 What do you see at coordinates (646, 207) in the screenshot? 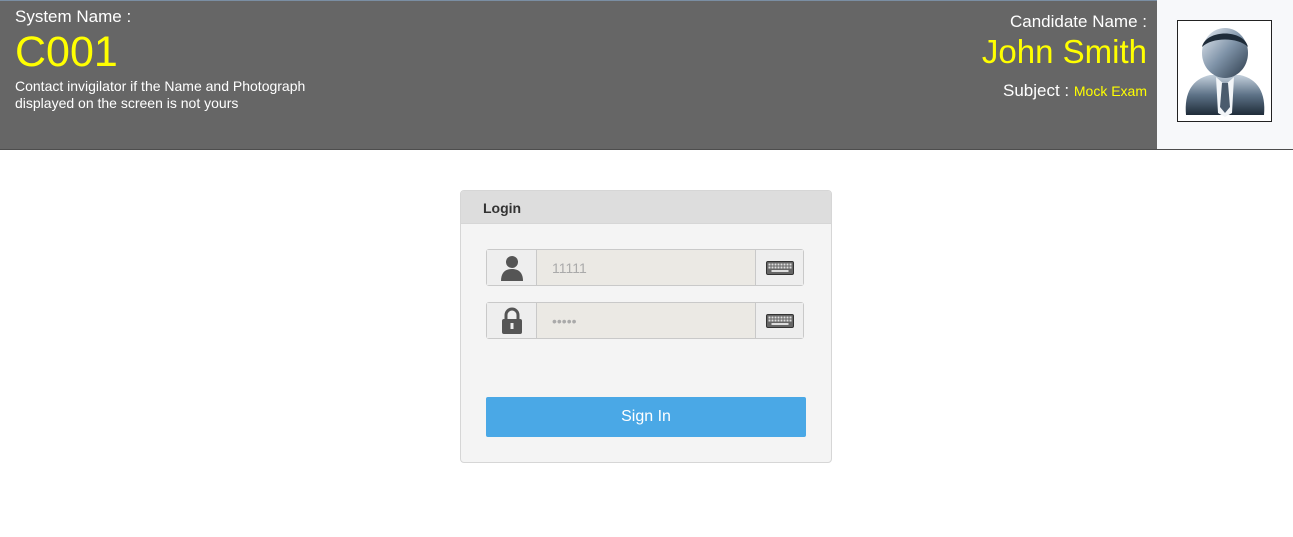
I see `login-panel-title: Login` at bounding box center [646, 207].